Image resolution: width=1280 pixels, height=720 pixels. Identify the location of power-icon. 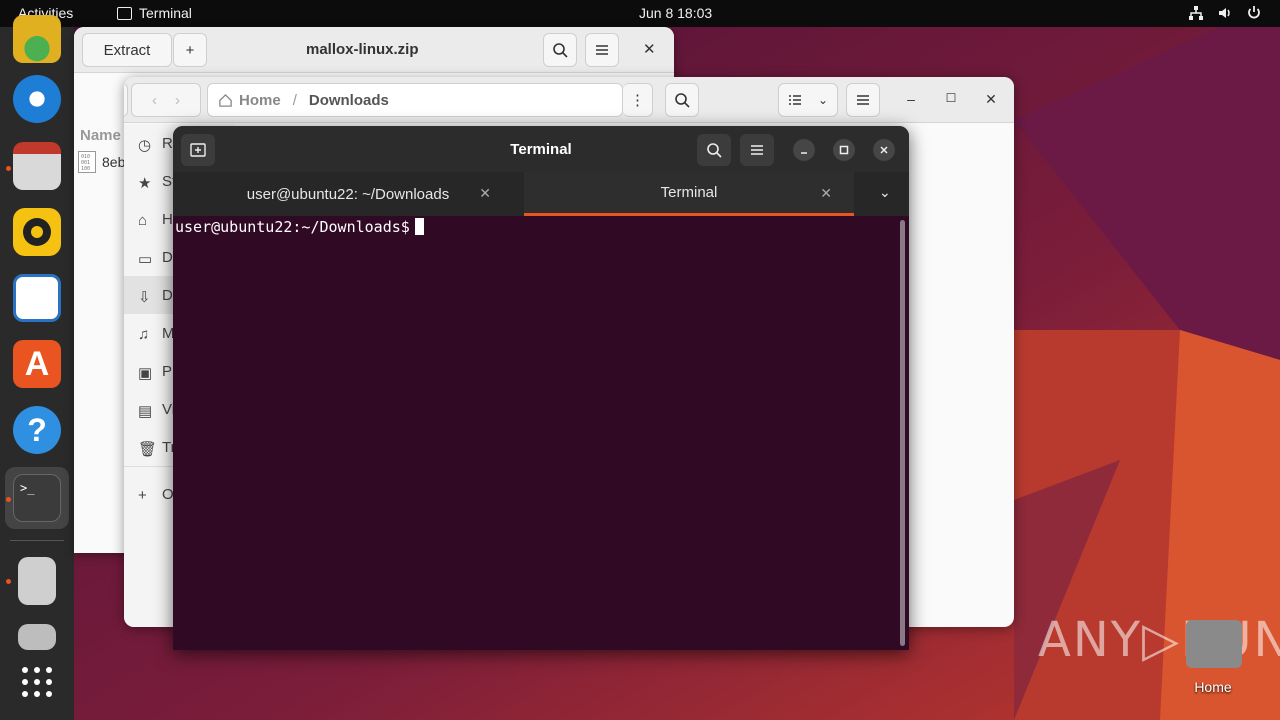
(1254, 13).